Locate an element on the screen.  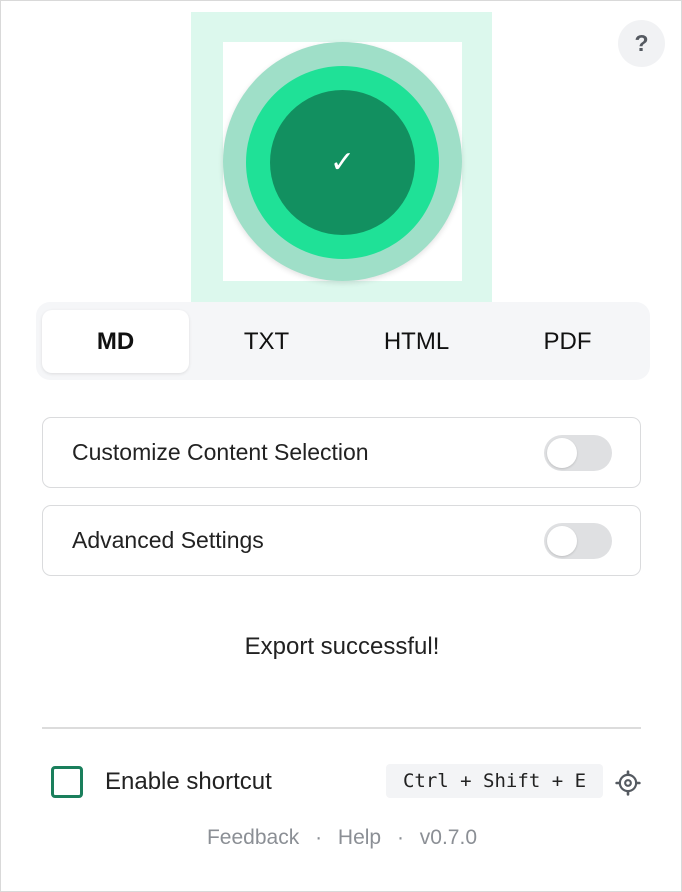
tab-pdf: PDF is located at coordinates (567, 341).